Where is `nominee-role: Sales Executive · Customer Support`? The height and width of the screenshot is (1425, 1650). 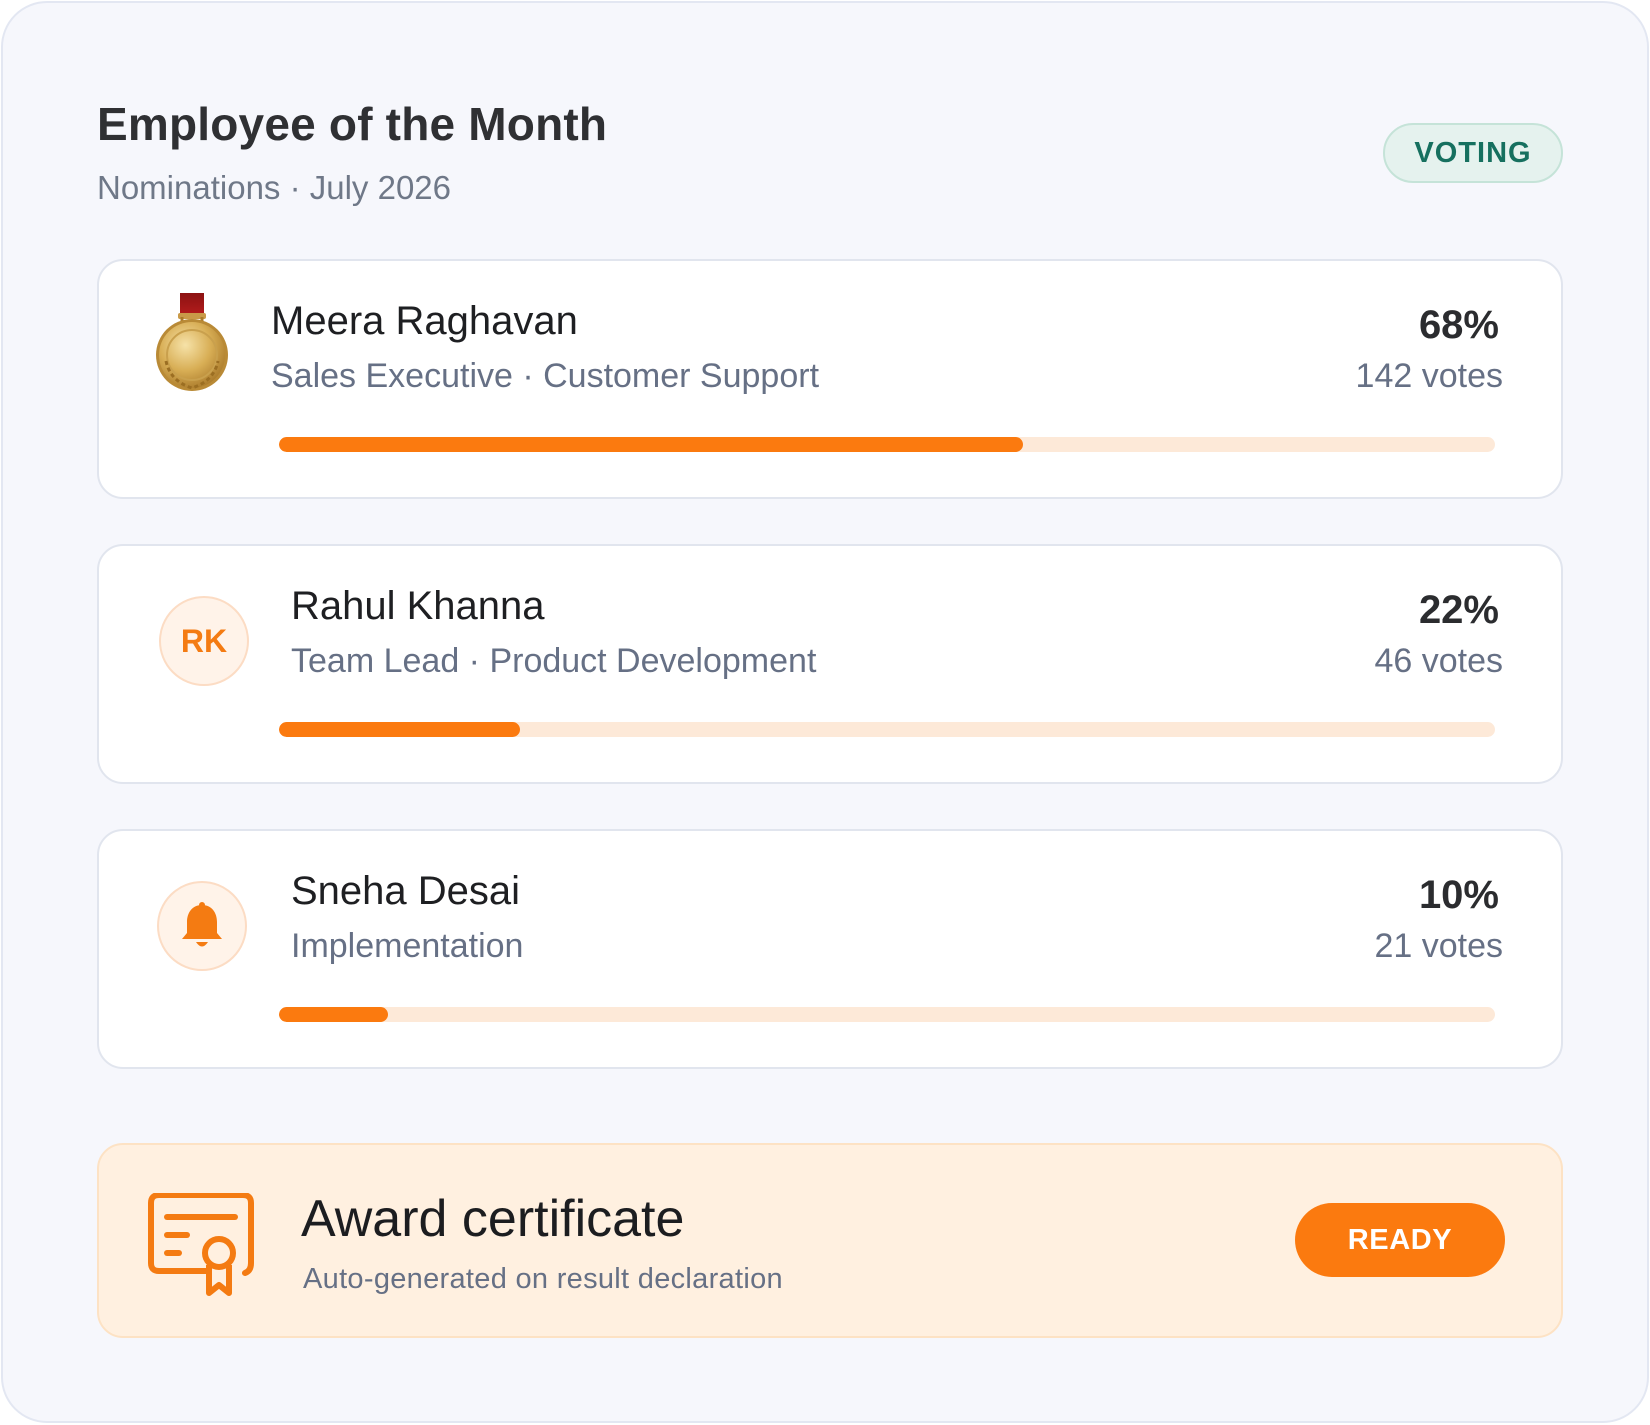 nominee-role: Sales Executive · Customer Support is located at coordinates (545, 376).